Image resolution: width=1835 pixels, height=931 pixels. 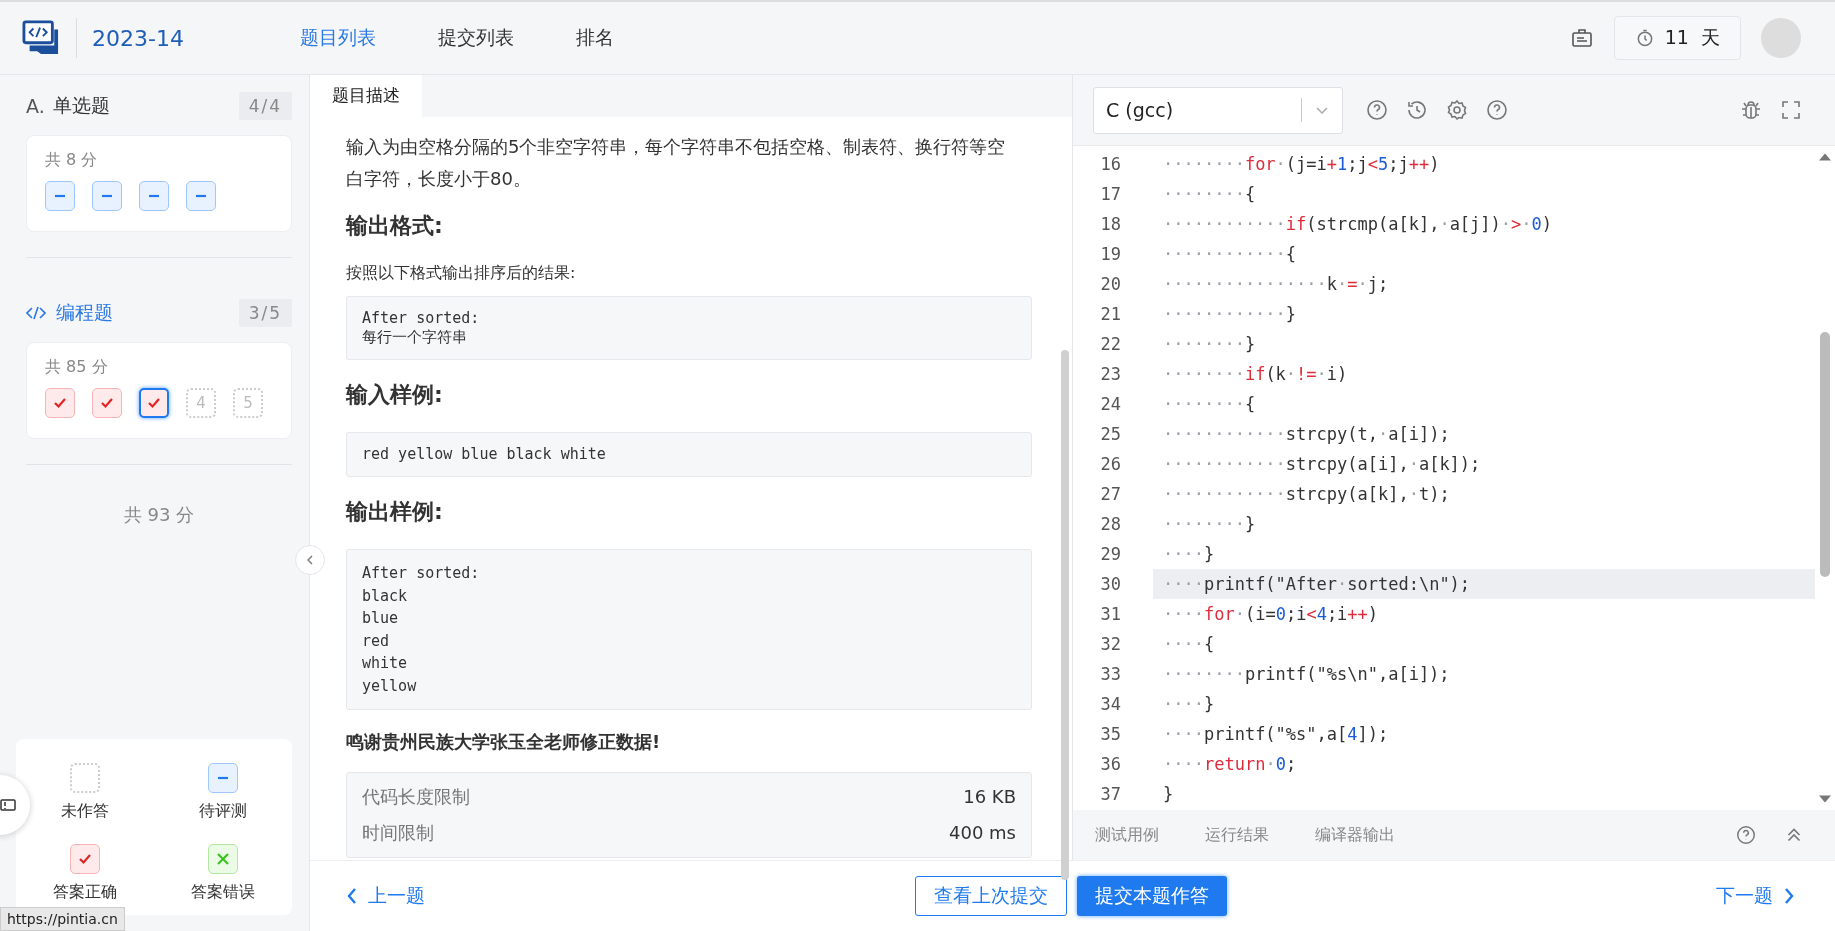 What do you see at coordinates (85, 811) in the screenshot?
I see `legend-label: 未作答` at bounding box center [85, 811].